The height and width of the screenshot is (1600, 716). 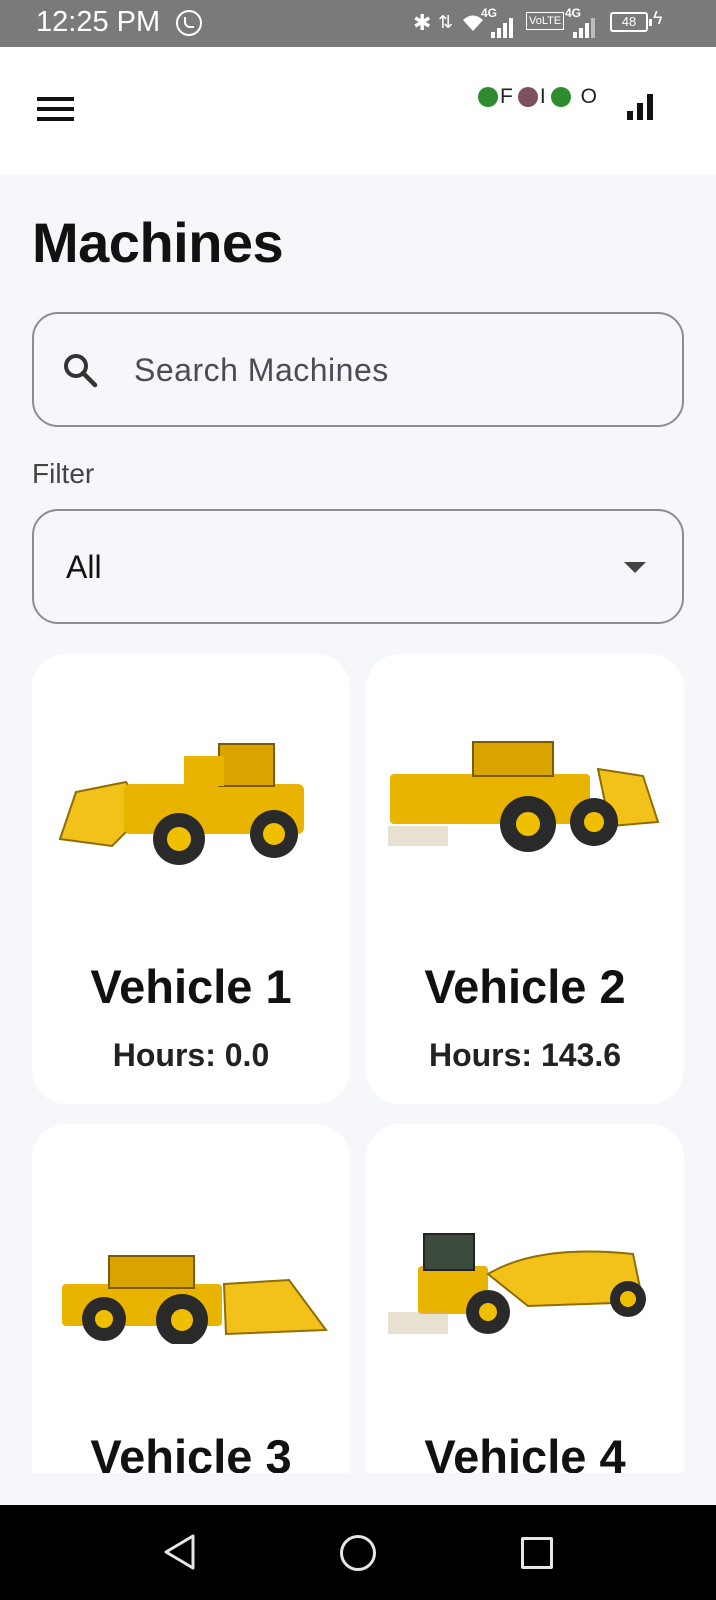 What do you see at coordinates (525, 879) in the screenshot?
I see `machine-card-2: Vehicle 2 Hours: 143.6` at bounding box center [525, 879].